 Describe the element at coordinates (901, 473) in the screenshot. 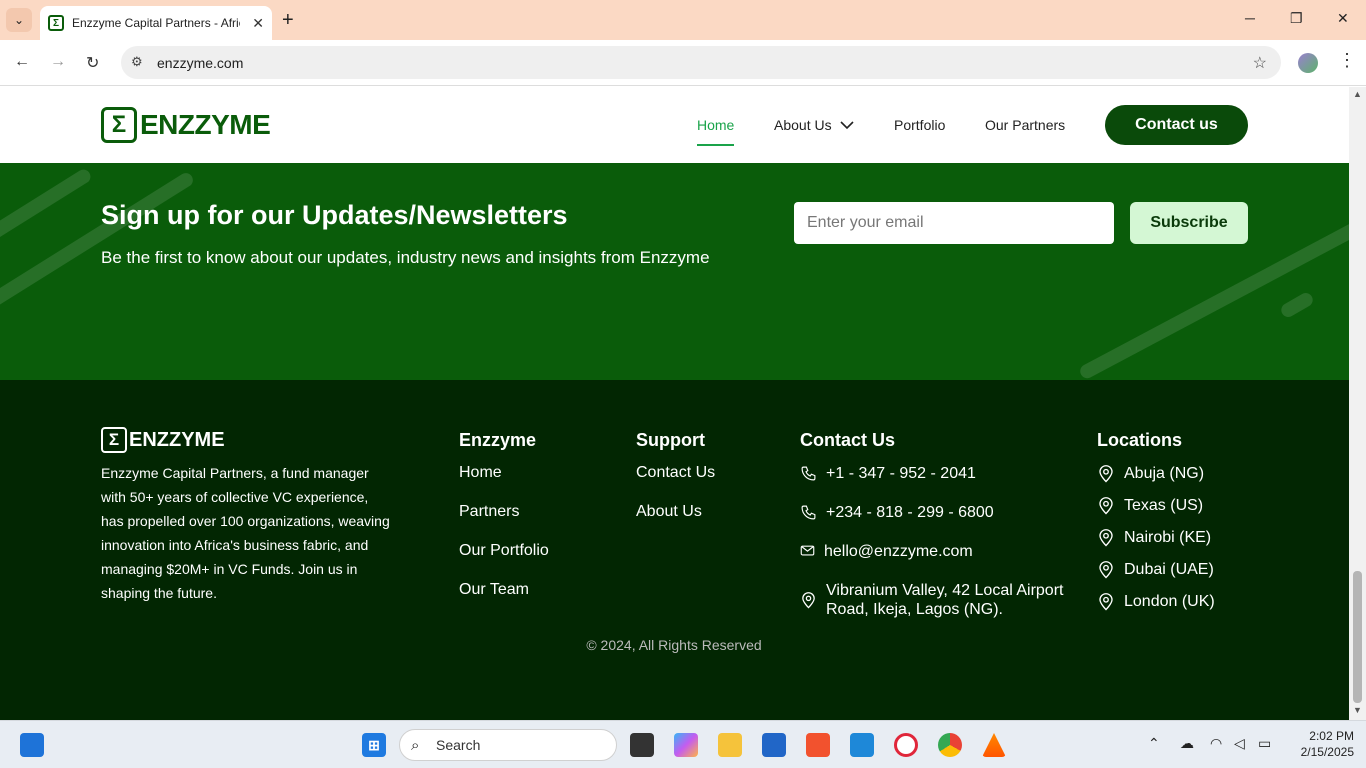

I see `phone-1-text: +1 - 347 - 952 - 2041` at that location.